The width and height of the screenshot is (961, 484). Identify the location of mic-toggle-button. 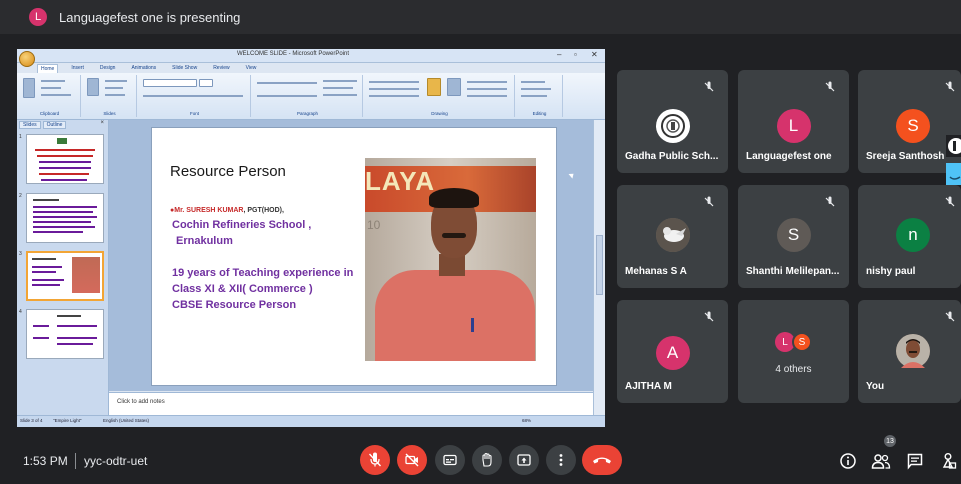
(375, 460).